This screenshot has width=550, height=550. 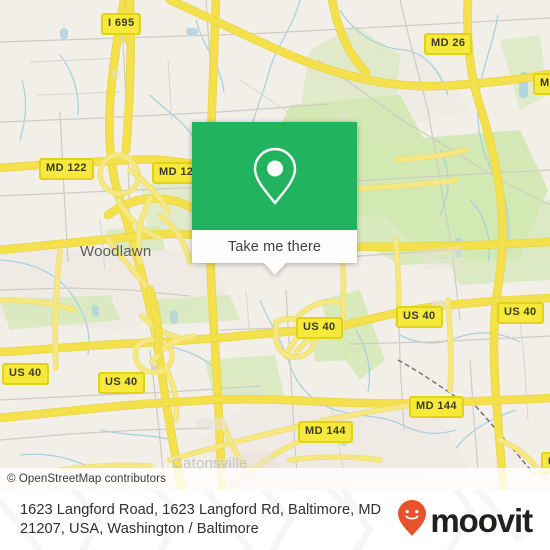 What do you see at coordinates (481, 520) in the screenshot?
I see `moovit-wordmark: moovit` at bounding box center [481, 520].